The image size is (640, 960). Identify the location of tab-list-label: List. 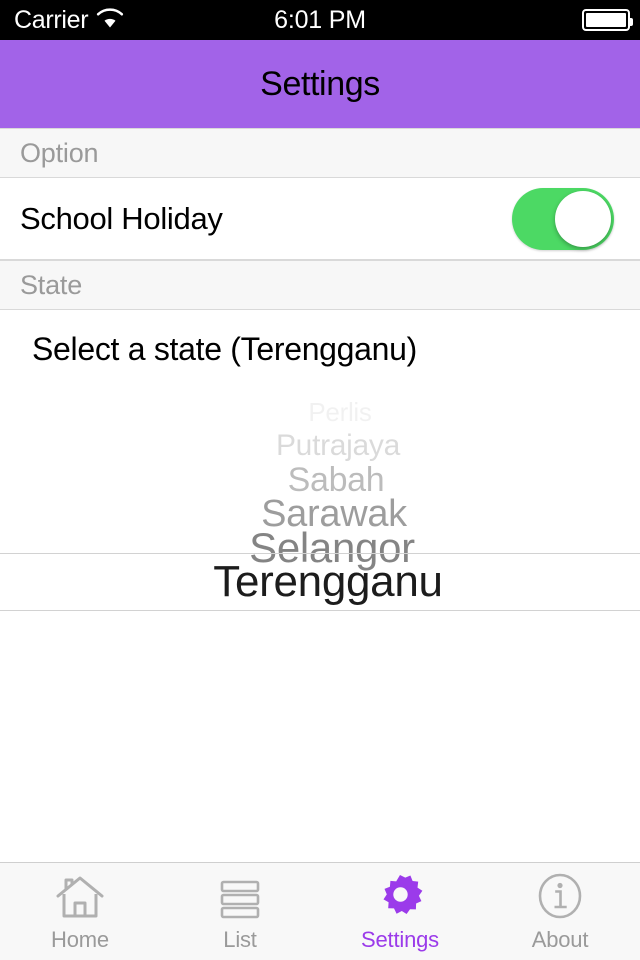
(240, 939).